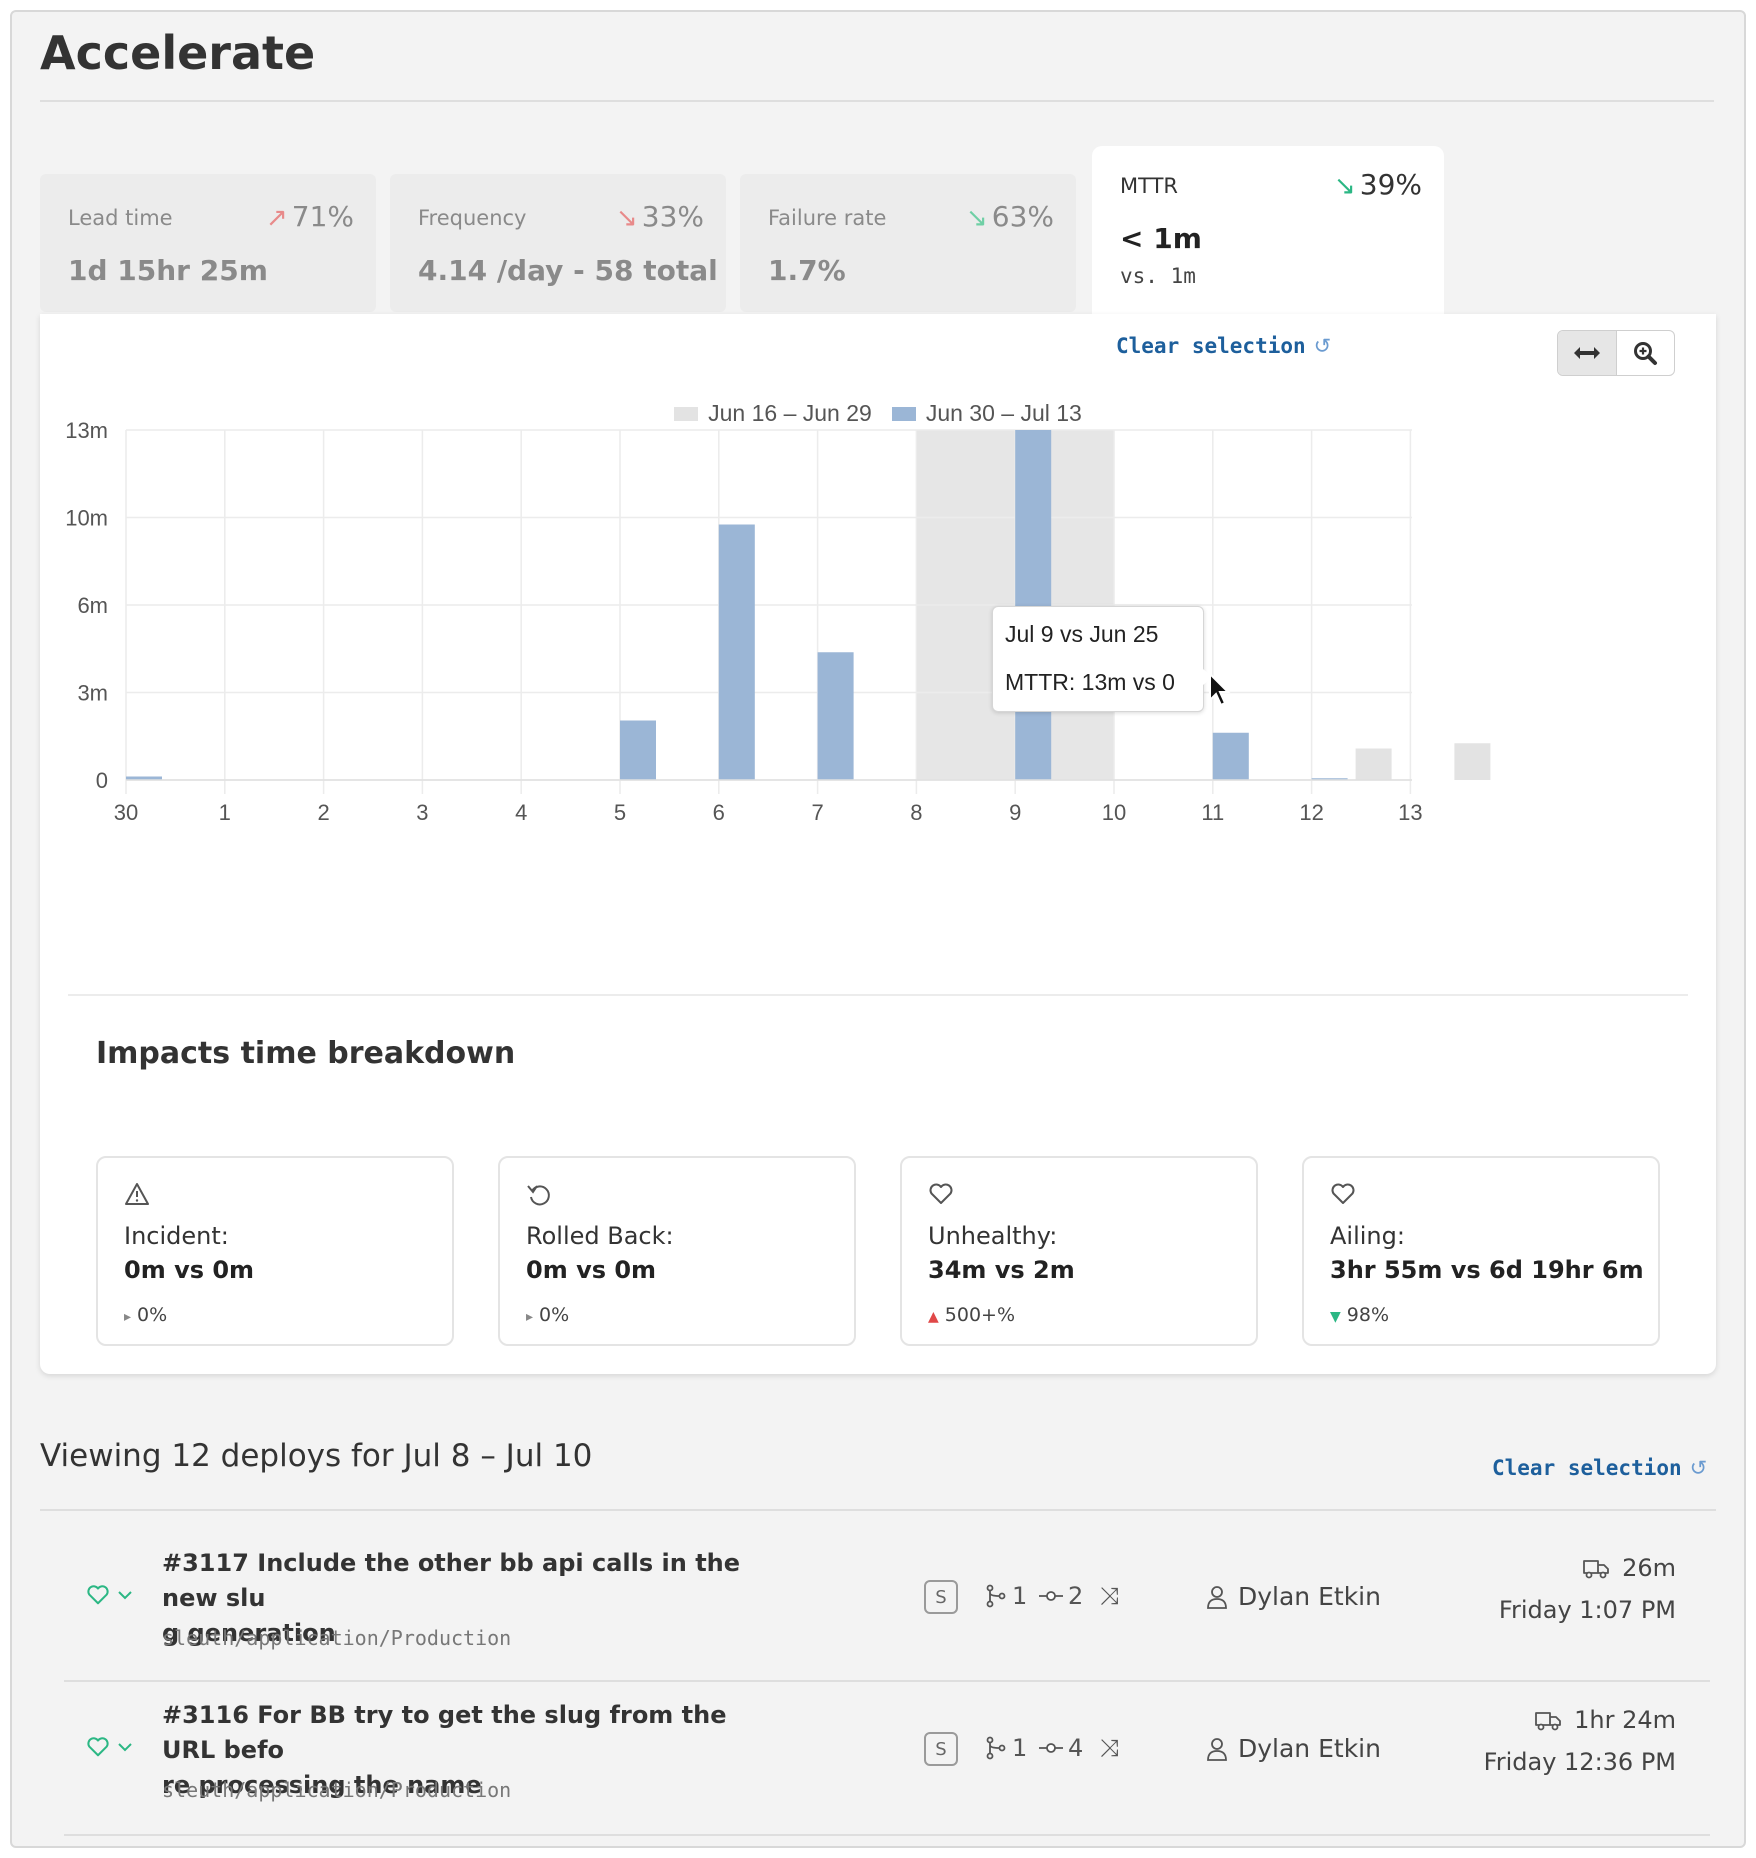 This screenshot has width=1756, height=1858. What do you see at coordinates (275, 1251) in the screenshot?
I see `impact-card-incident: Incident: 0m vs 0m ▸ 0%` at bounding box center [275, 1251].